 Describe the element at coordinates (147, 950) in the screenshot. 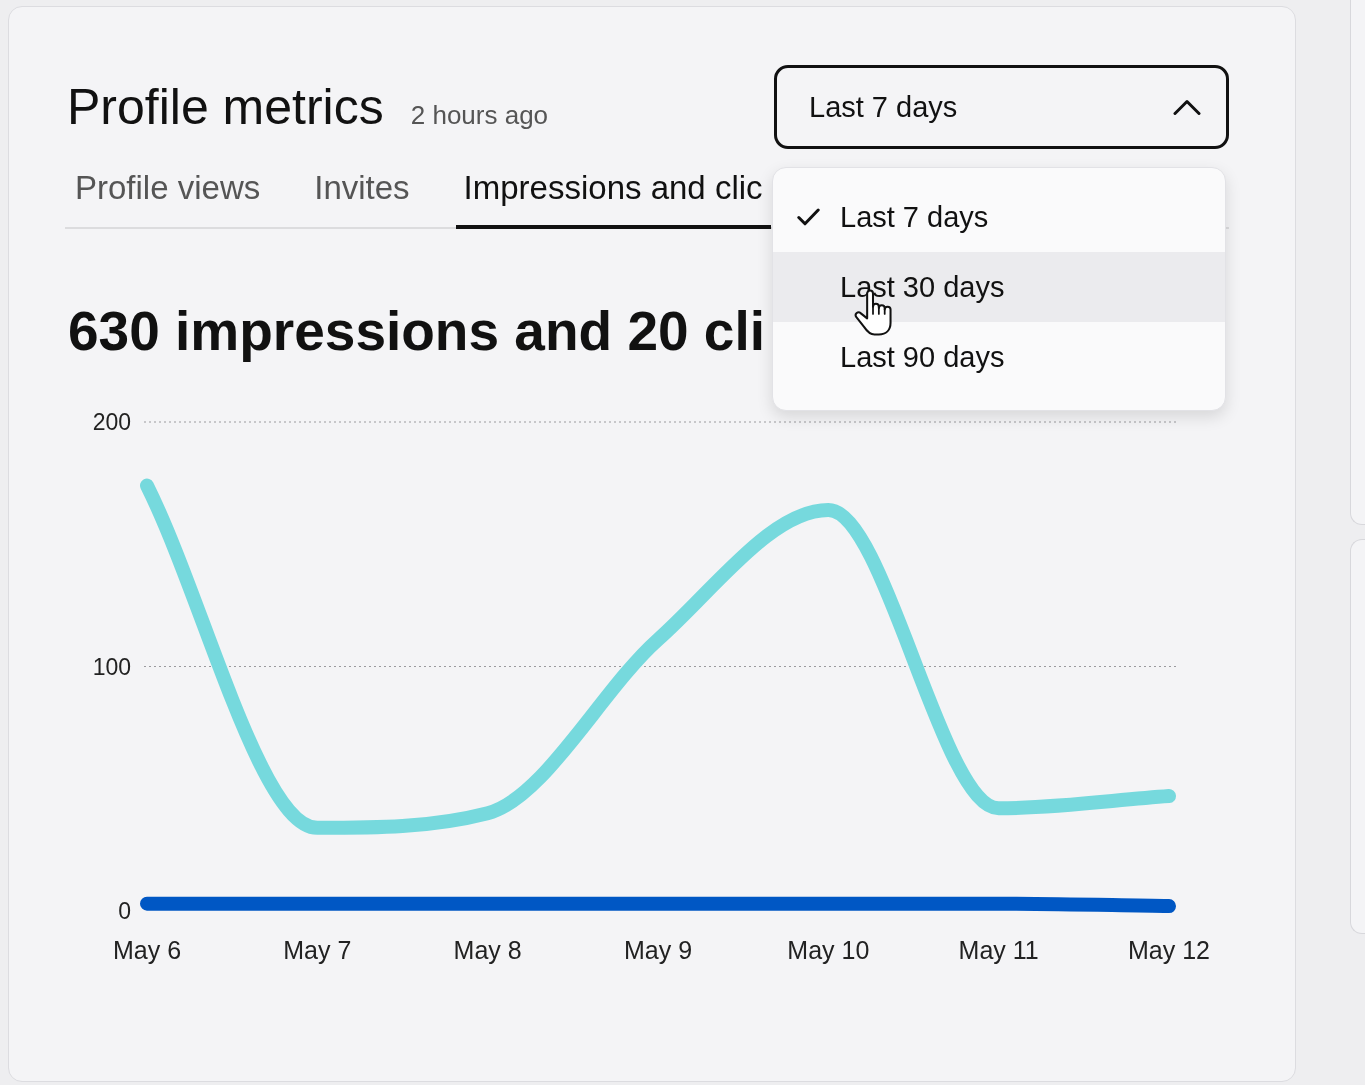

I see `x-axis-label: May 6` at that location.